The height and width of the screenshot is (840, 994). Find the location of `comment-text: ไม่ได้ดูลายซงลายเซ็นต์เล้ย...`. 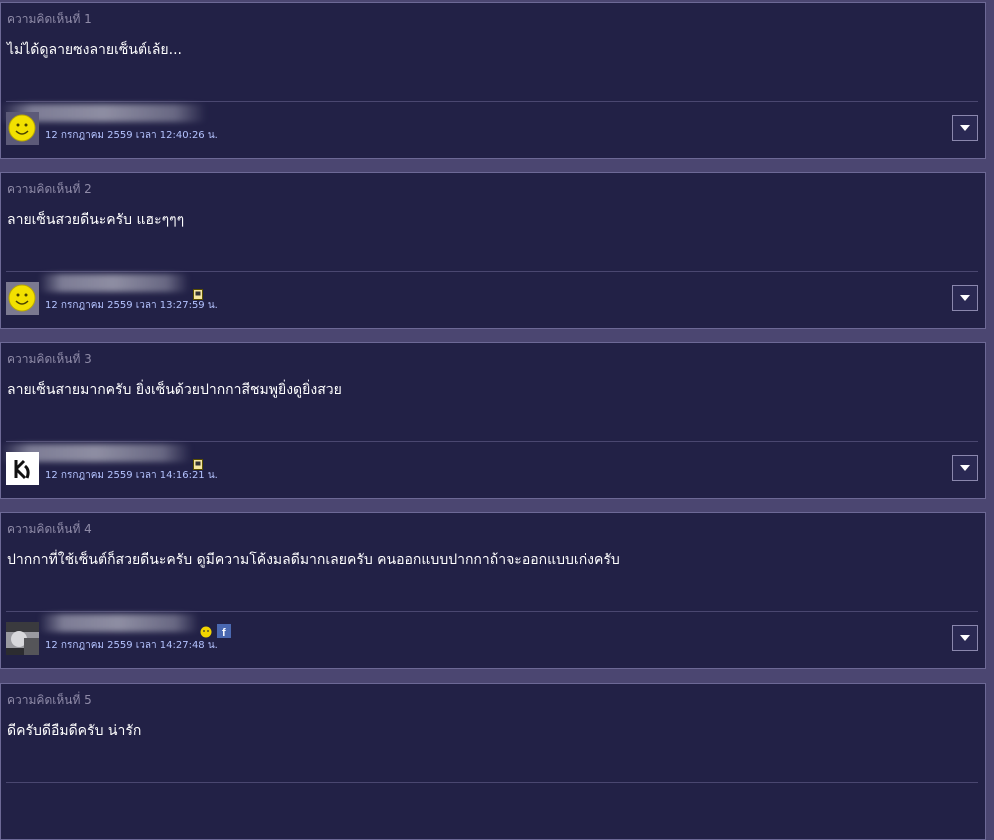

comment-text: ไม่ได้ดูลายซงลายเซ็นต์เล้ย... is located at coordinates (94, 50).